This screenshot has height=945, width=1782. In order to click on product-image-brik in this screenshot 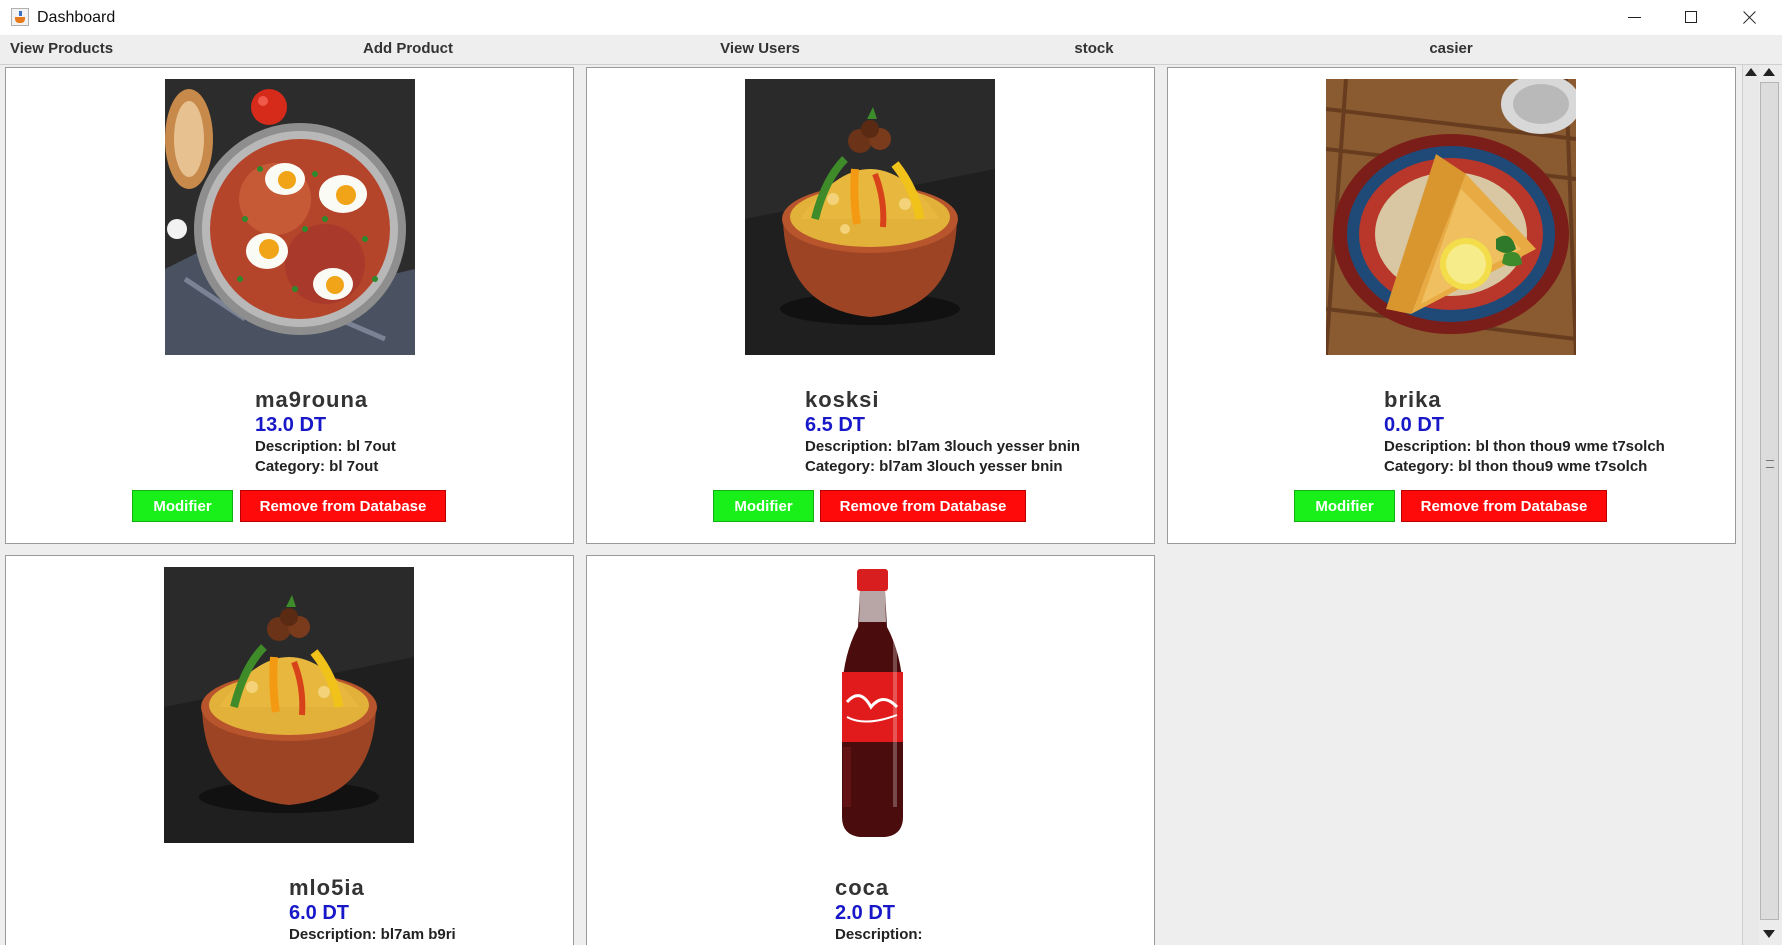, I will do `click(1451, 217)`.